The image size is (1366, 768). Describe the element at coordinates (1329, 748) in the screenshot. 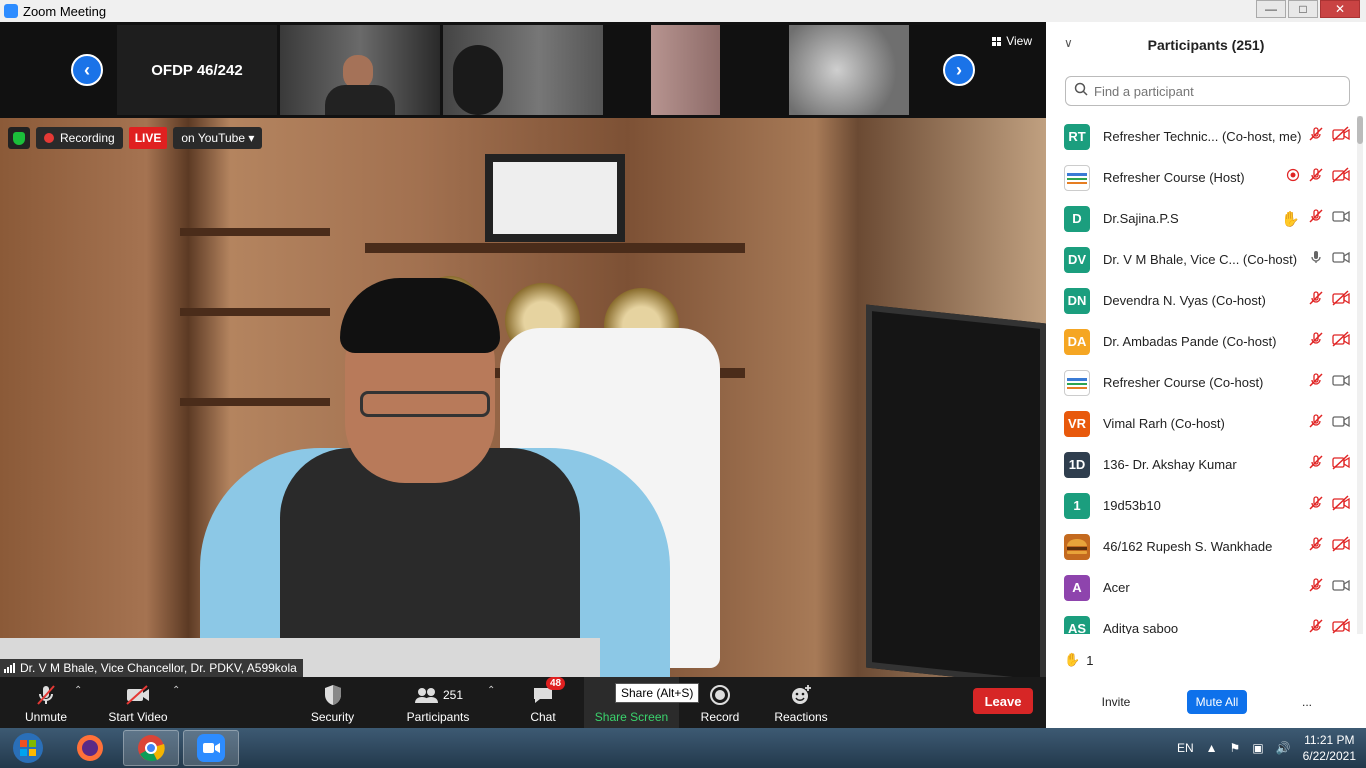

I see `system-clock: 11:21 PM 6/22/2021` at that location.